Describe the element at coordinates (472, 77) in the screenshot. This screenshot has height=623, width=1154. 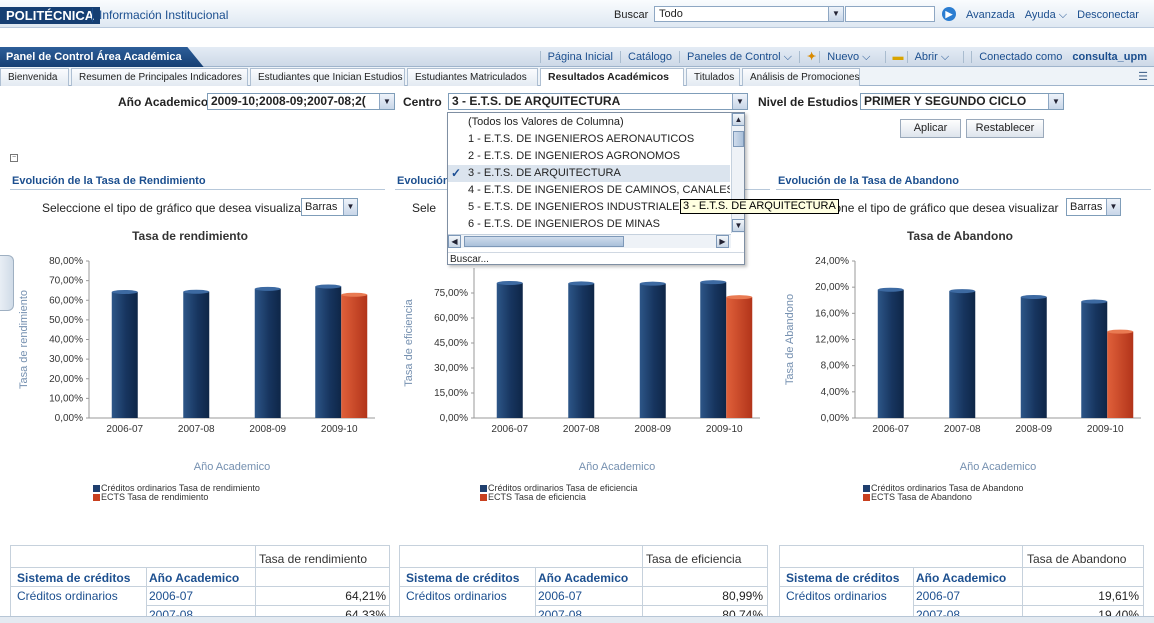
I see `tab-estudiantes-matriculados: Estudiantes Matriculados` at that location.